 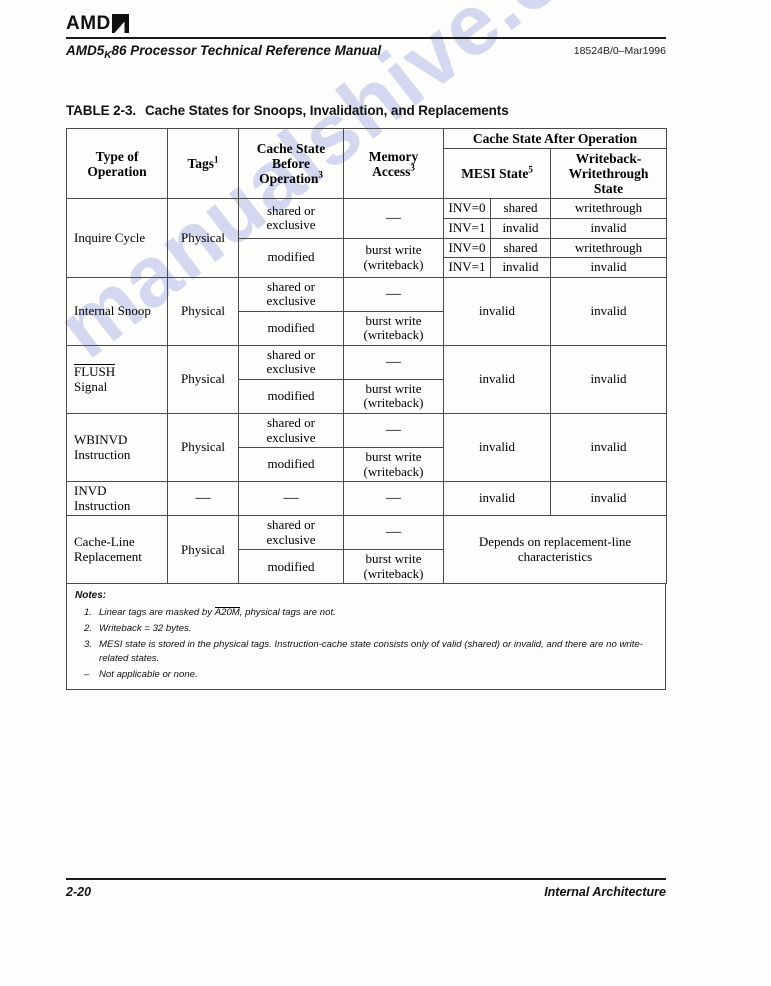 What do you see at coordinates (87, 675) in the screenshot?
I see `note-number: –` at bounding box center [87, 675].